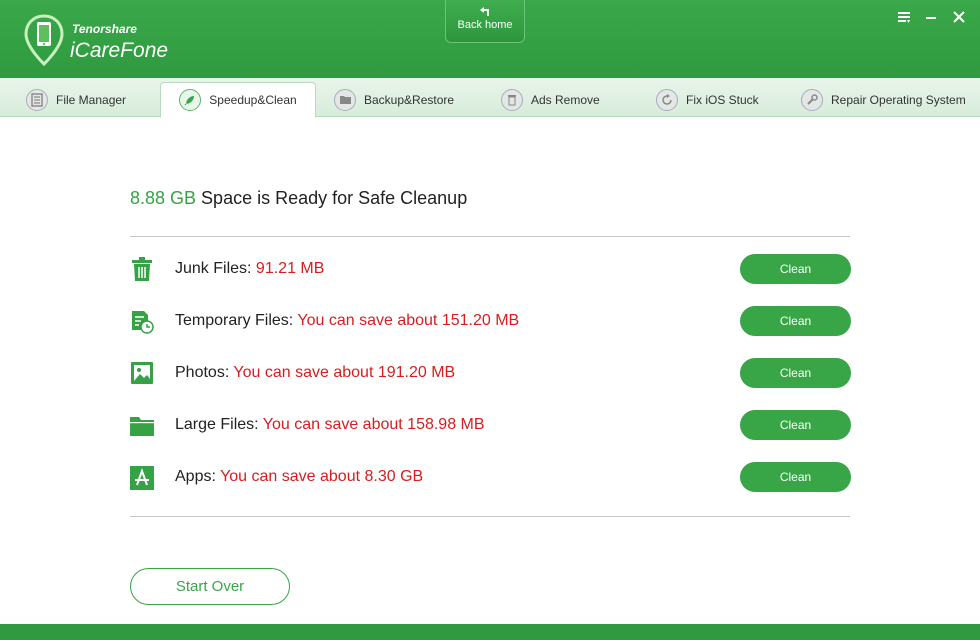  What do you see at coordinates (795, 373) in the screenshot?
I see `clean-photos-button: Clean` at bounding box center [795, 373].